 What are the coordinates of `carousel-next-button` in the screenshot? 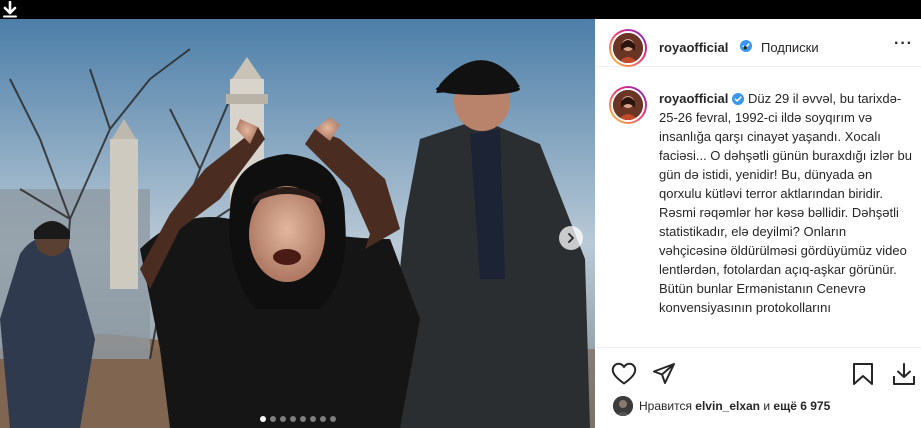 It's located at (571, 238).